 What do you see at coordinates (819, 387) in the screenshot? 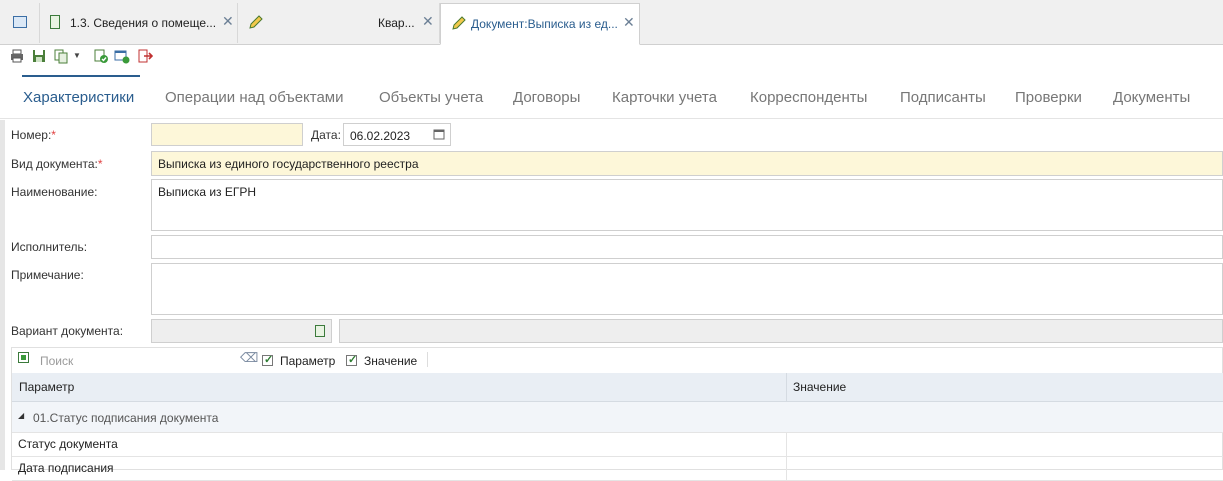
I see `column-header-value: Значение` at bounding box center [819, 387].